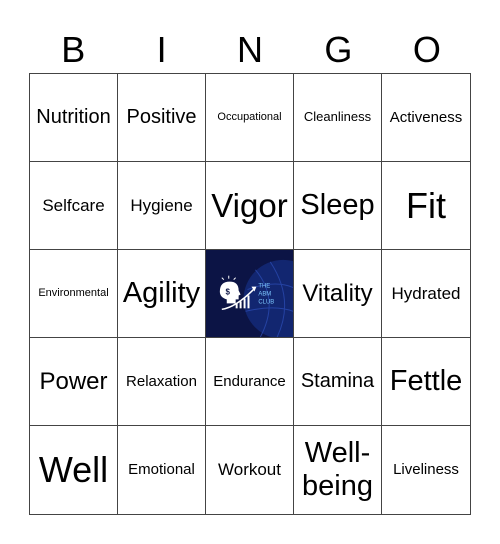  Describe the element at coordinates (338, 206) in the screenshot. I see `bingo-cell: Sleep` at that location.